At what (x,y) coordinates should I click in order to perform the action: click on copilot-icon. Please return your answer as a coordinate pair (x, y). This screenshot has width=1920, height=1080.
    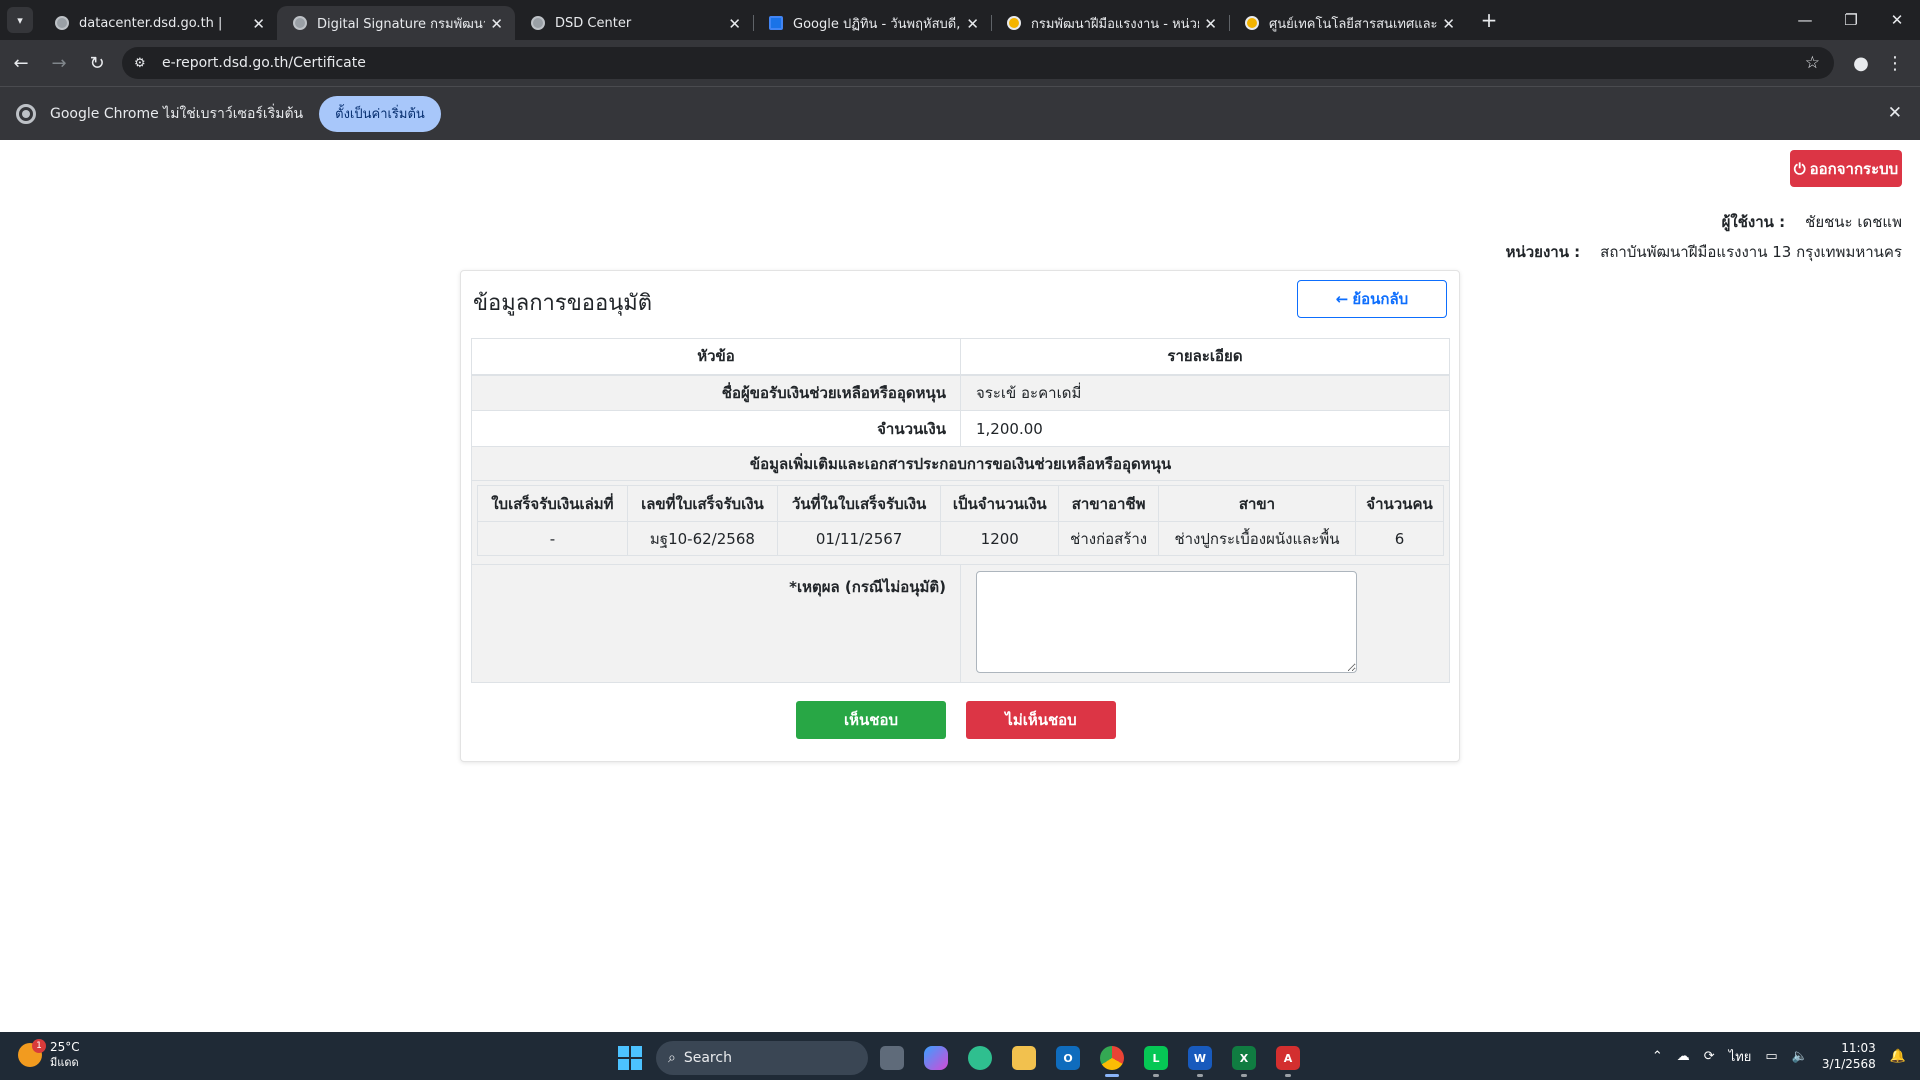
    Looking at the image, I should click on (936, 1058).